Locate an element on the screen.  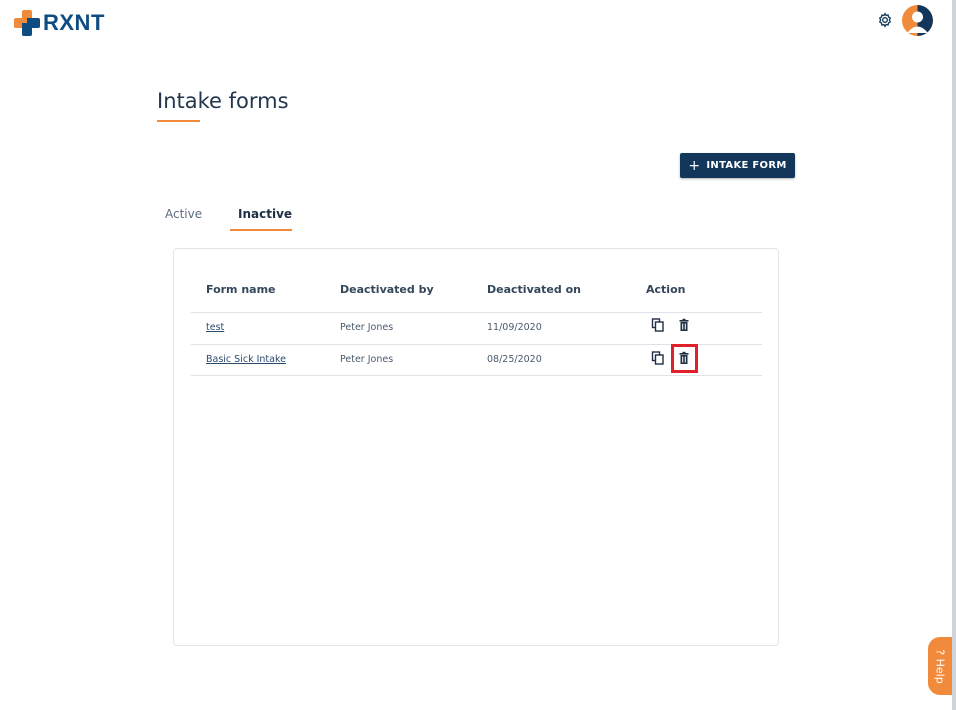
column-header-action: Action is located at coordinates (666, 289).